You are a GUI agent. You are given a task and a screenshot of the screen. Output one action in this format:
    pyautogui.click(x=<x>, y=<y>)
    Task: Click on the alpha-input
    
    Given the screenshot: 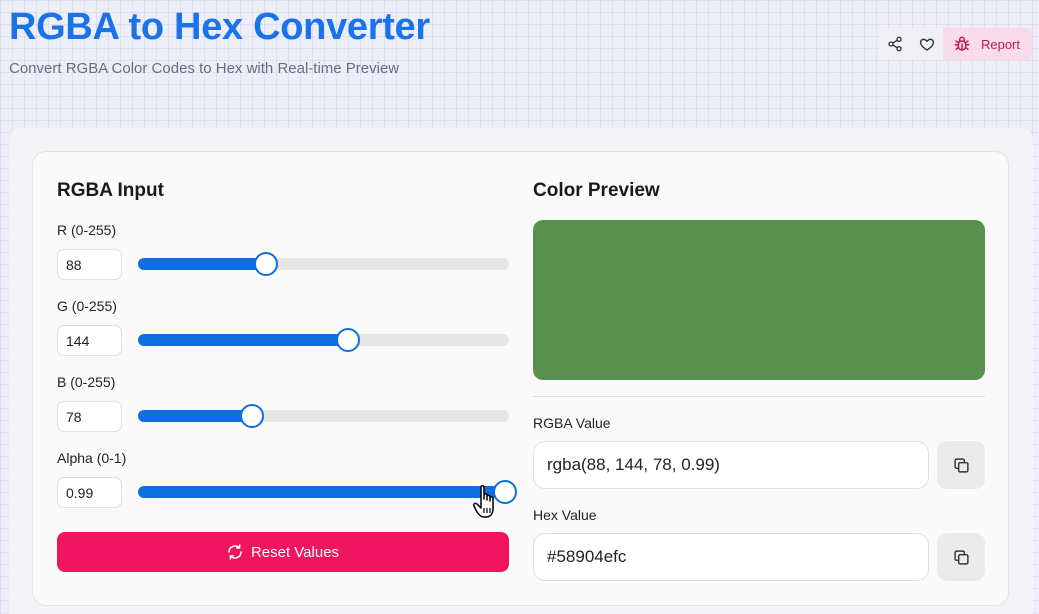 What is the action you would take?
    pyautogui.click(x=89, y=492)
    